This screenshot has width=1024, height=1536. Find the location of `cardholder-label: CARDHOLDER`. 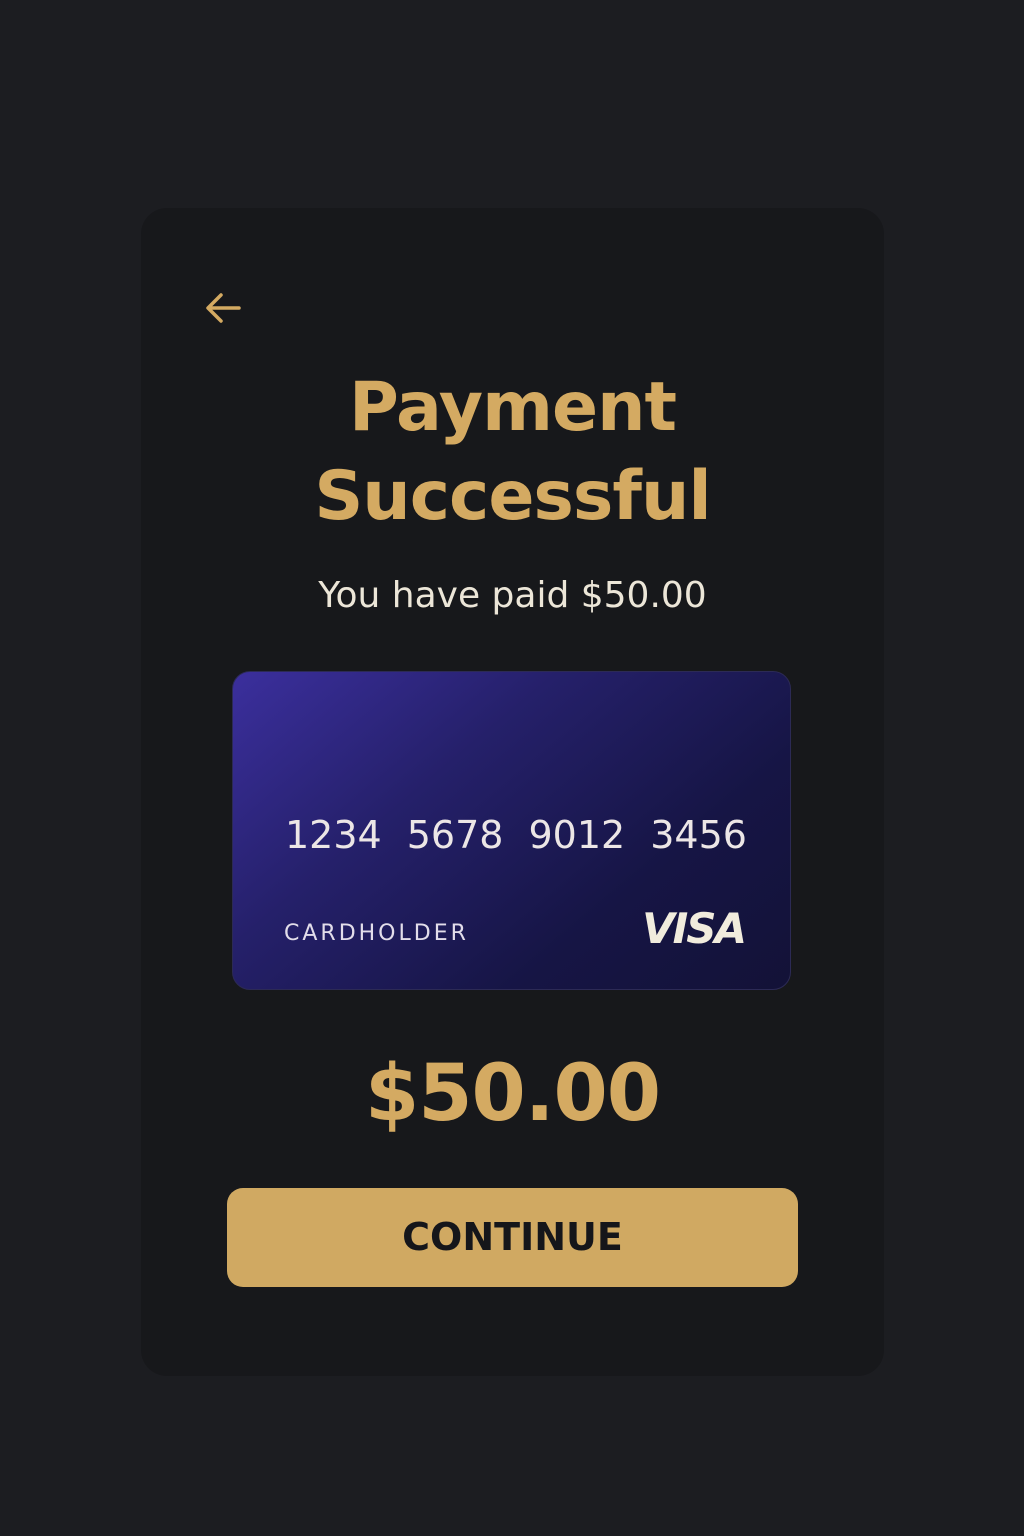

cardholder-label: CARDHOLDER is located at coordinates (376, 933).